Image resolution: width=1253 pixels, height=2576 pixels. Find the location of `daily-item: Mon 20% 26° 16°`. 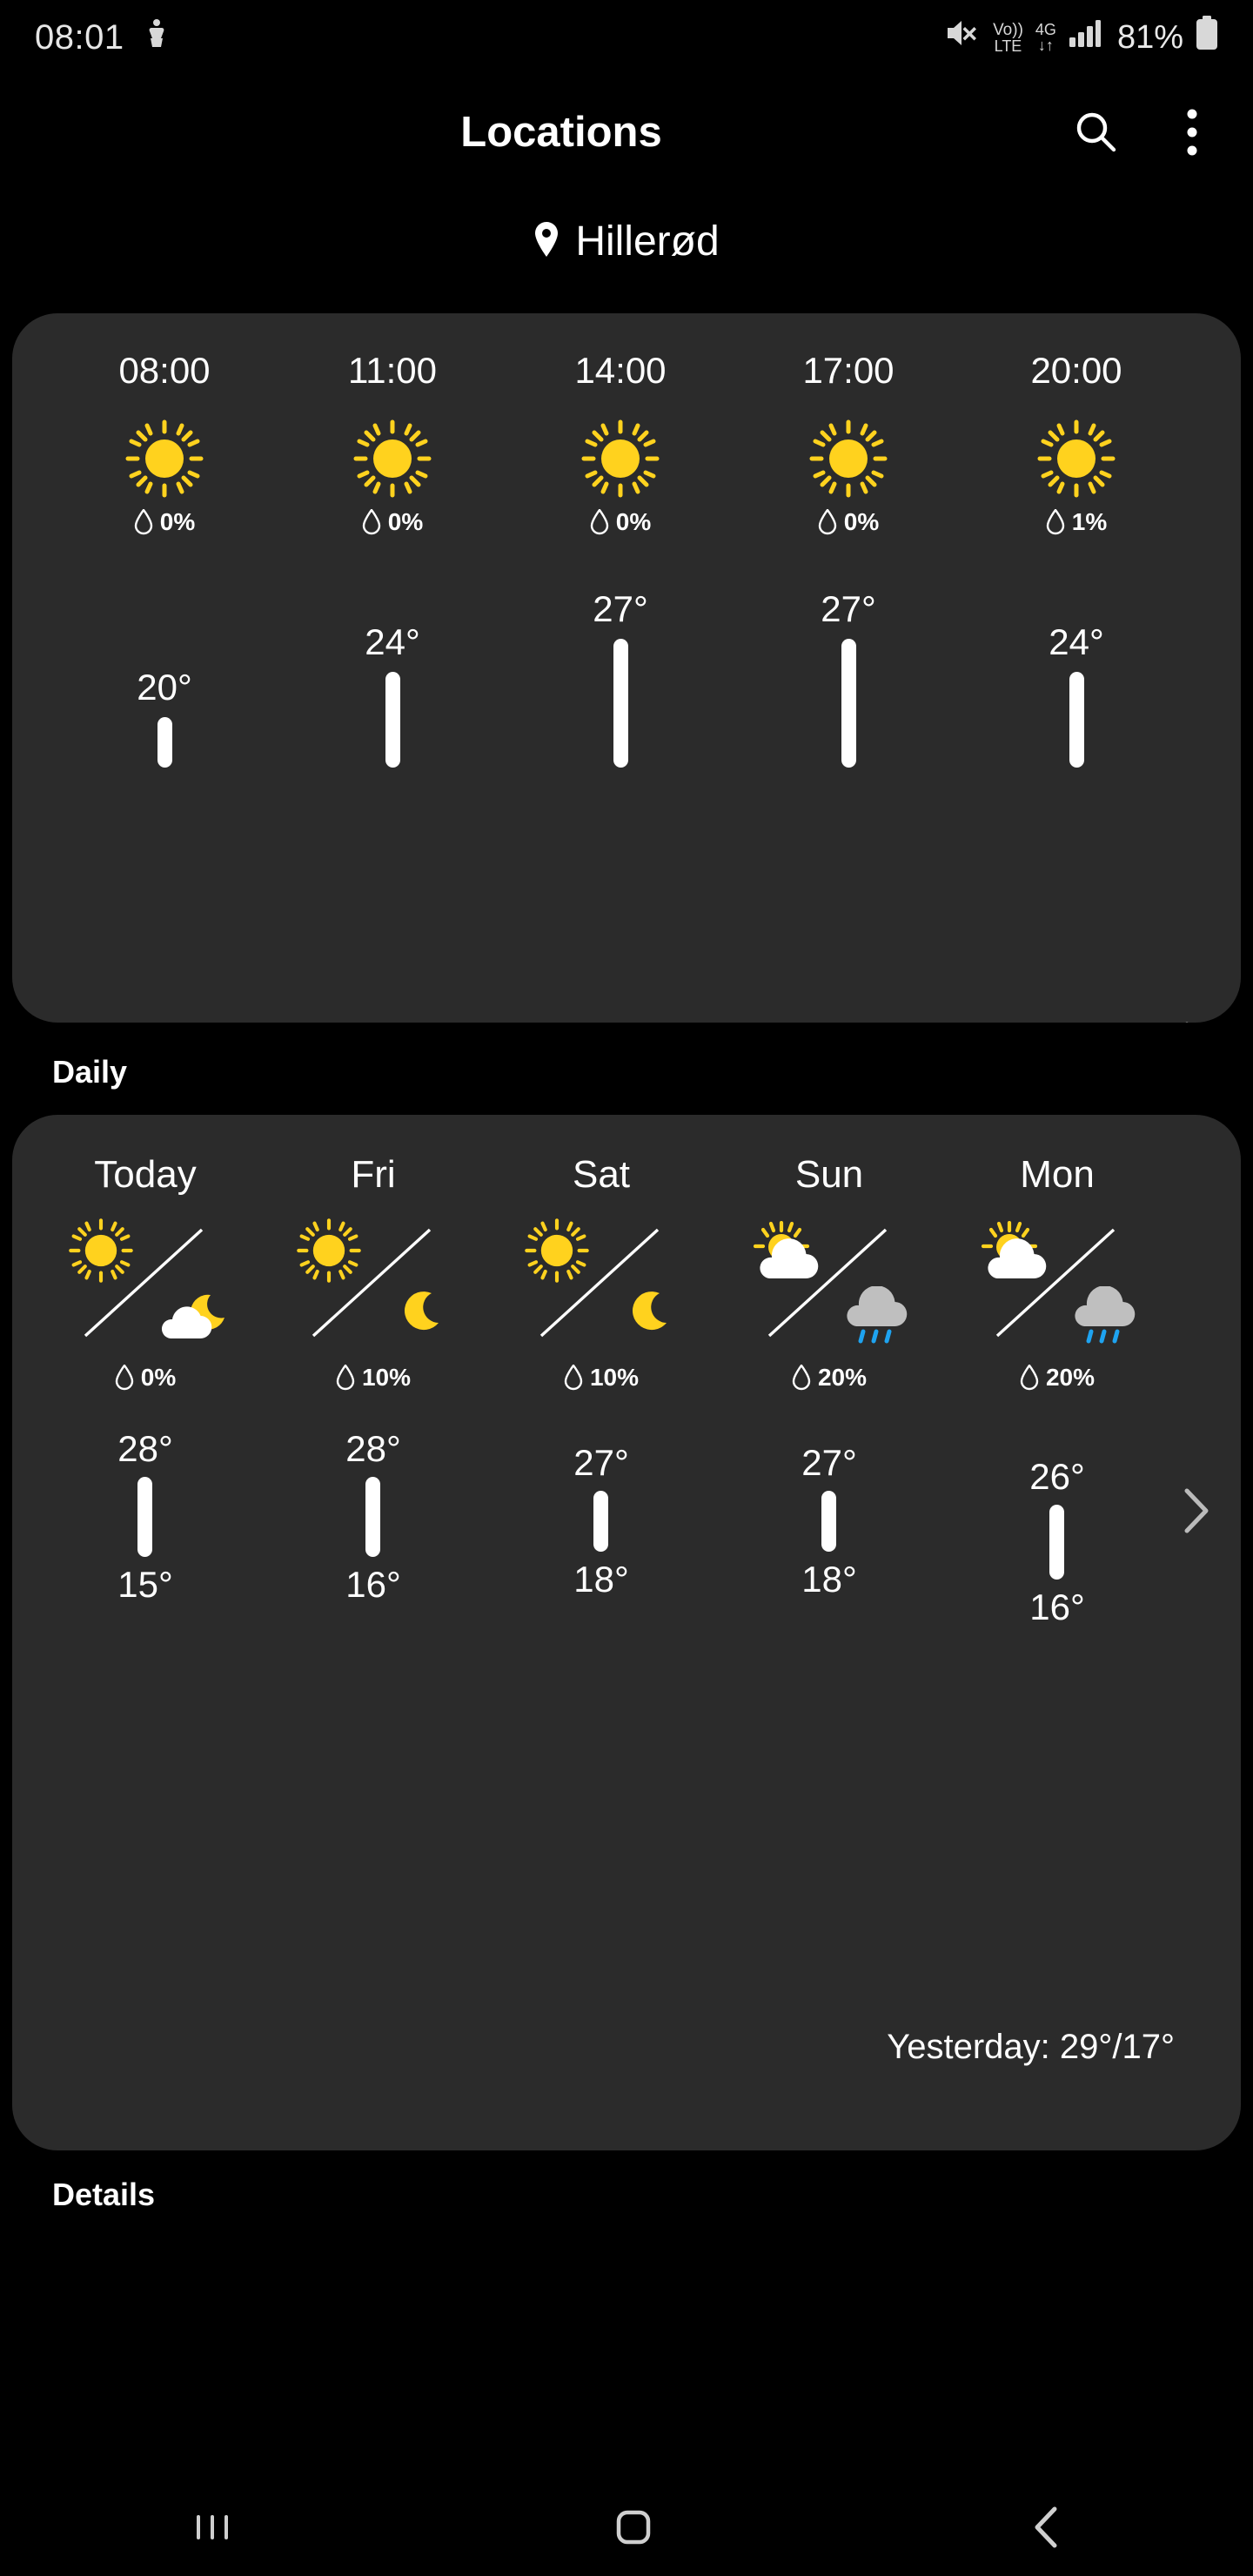

daily-item: Mon 20% 26° 16° is located at coordinates (1057, 1390).